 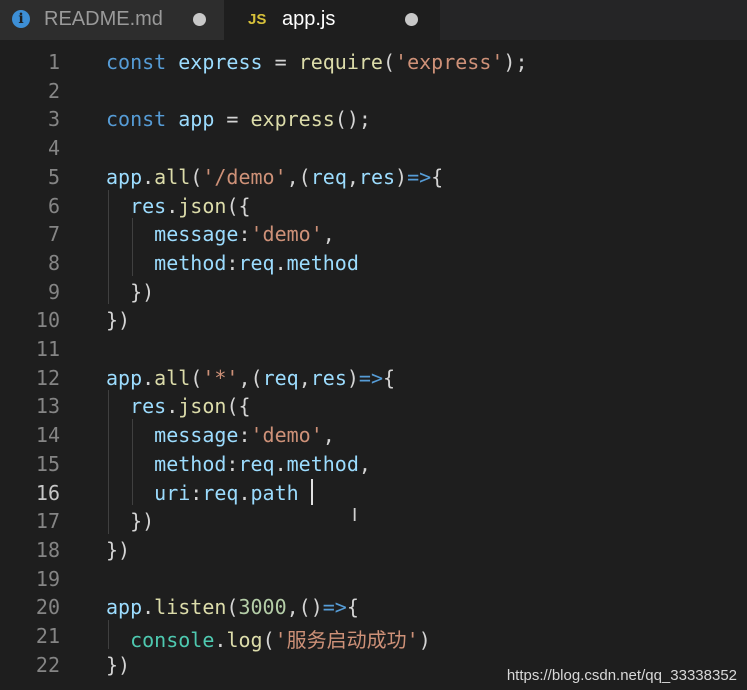 I want to click on code-token: '/demo', so click(x=244, y=176).